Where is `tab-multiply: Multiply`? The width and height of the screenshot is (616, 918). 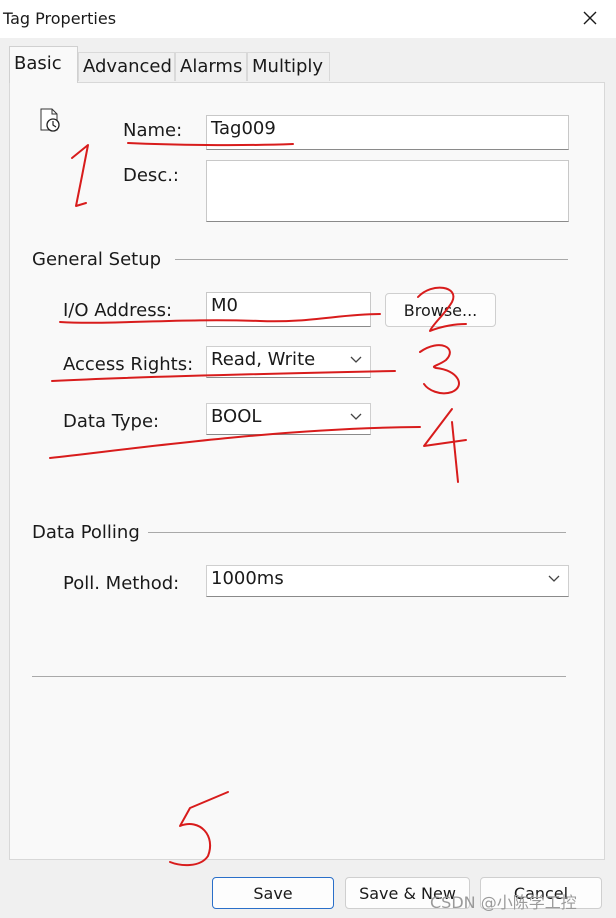 tab-multiply: Multiply is located at coordinates (288, 66).